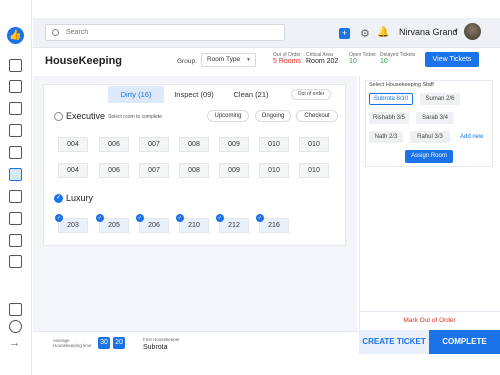 Image resolution: width=500 pixels, height=375 pixels. Describe the element at coordinates (104, 343) in the screenshot. I see `avg-time-minutes: 30` at that location.